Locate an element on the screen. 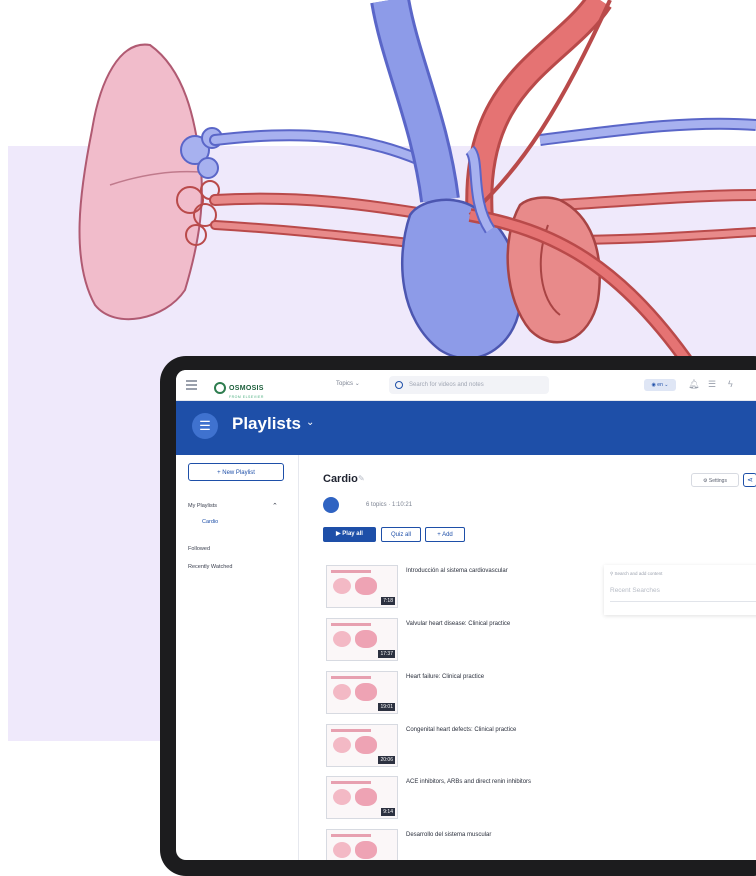 Image resolution: width=756 pixels, height=876 pixels. divider is located at coordinates (683, 601).